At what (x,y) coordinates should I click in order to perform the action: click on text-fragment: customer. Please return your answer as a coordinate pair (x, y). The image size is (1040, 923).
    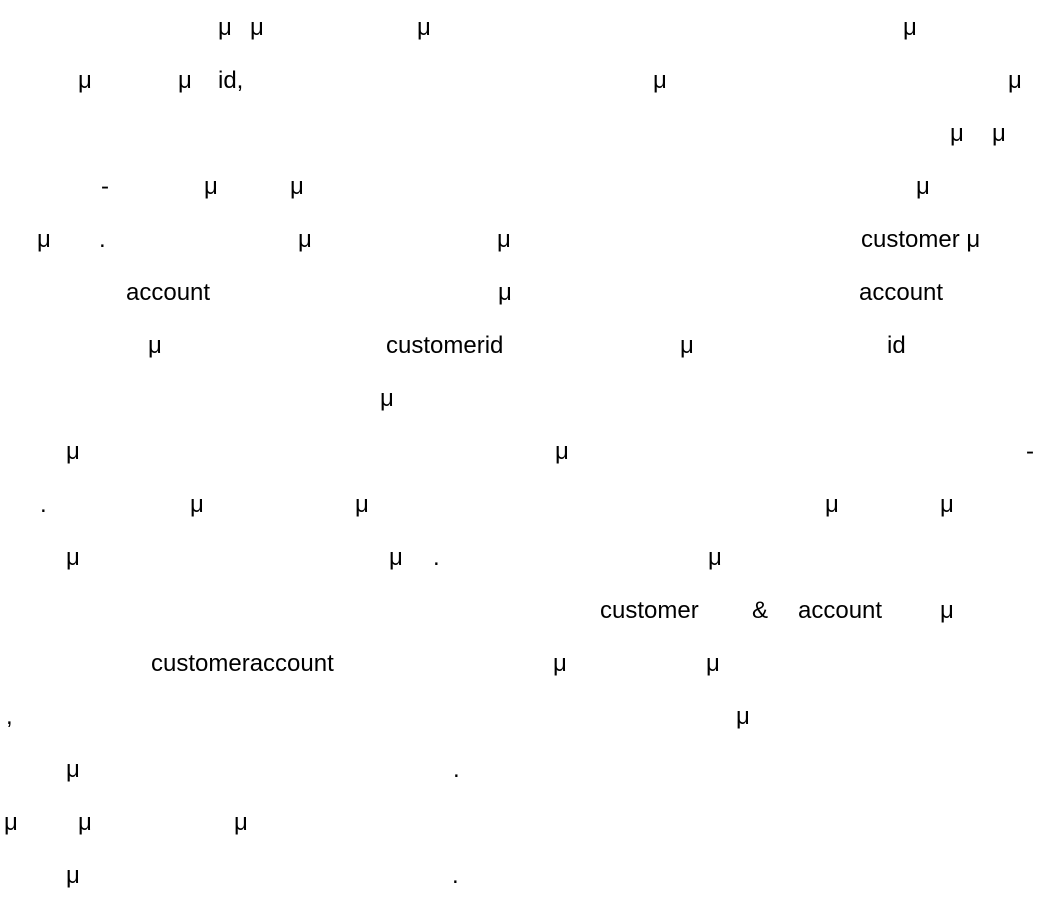
    Looking at the image, I should click on (649, 610).